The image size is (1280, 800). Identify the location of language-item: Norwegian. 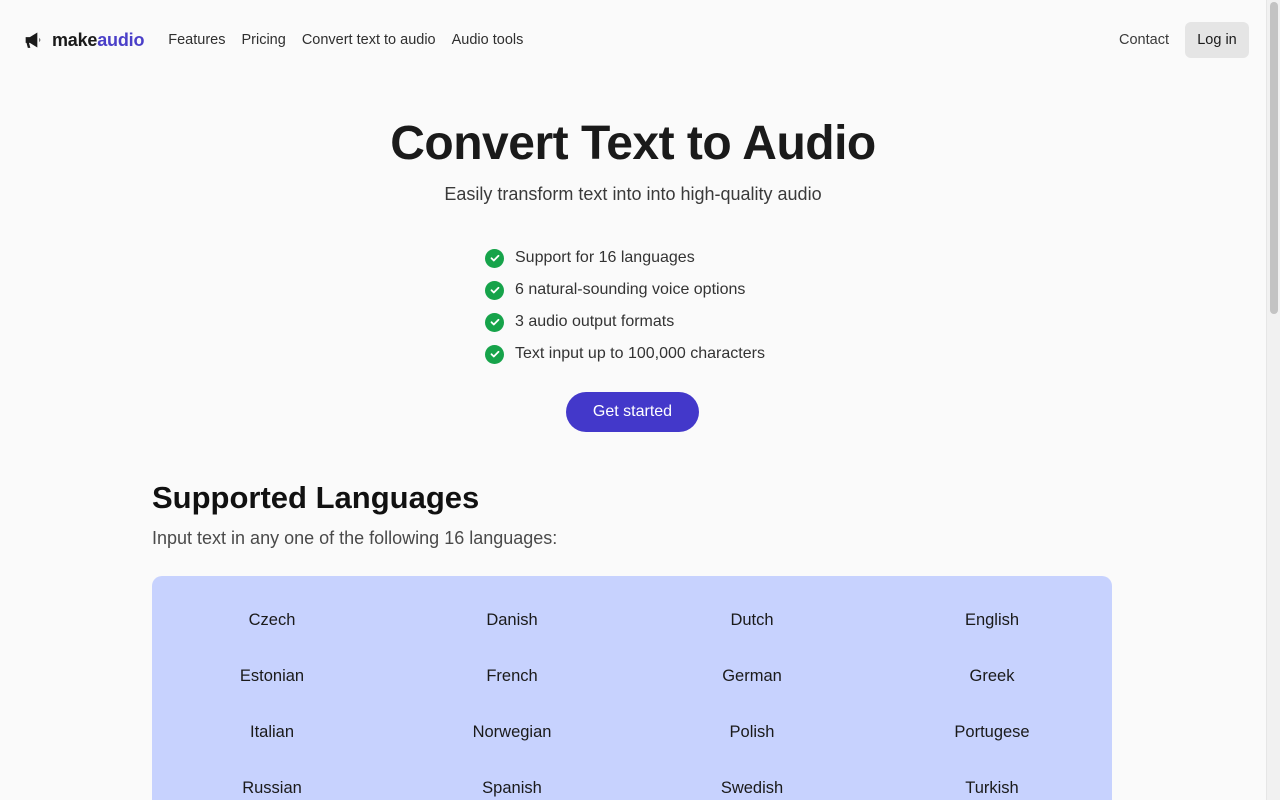
(512, 731).